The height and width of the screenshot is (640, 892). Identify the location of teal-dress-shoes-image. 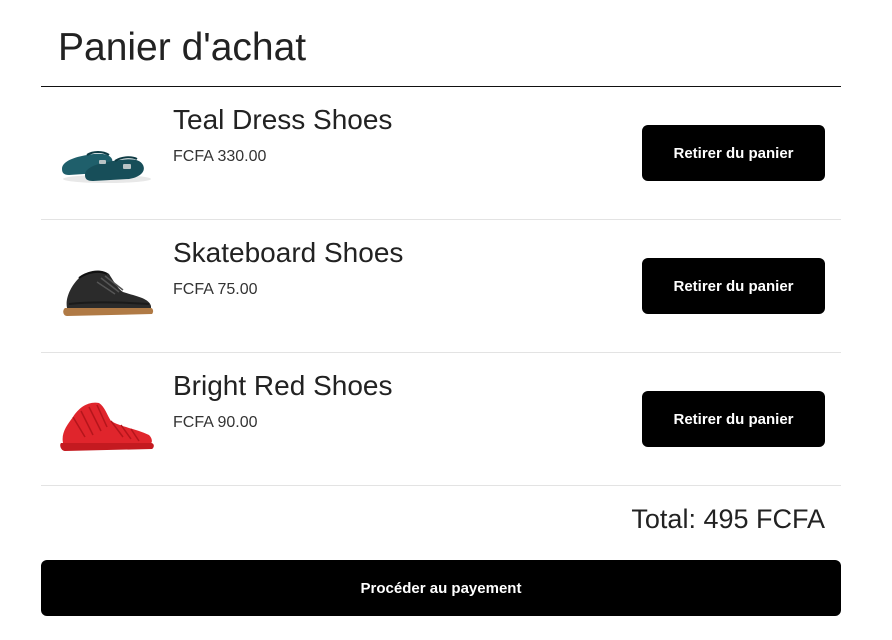
(106, 167).